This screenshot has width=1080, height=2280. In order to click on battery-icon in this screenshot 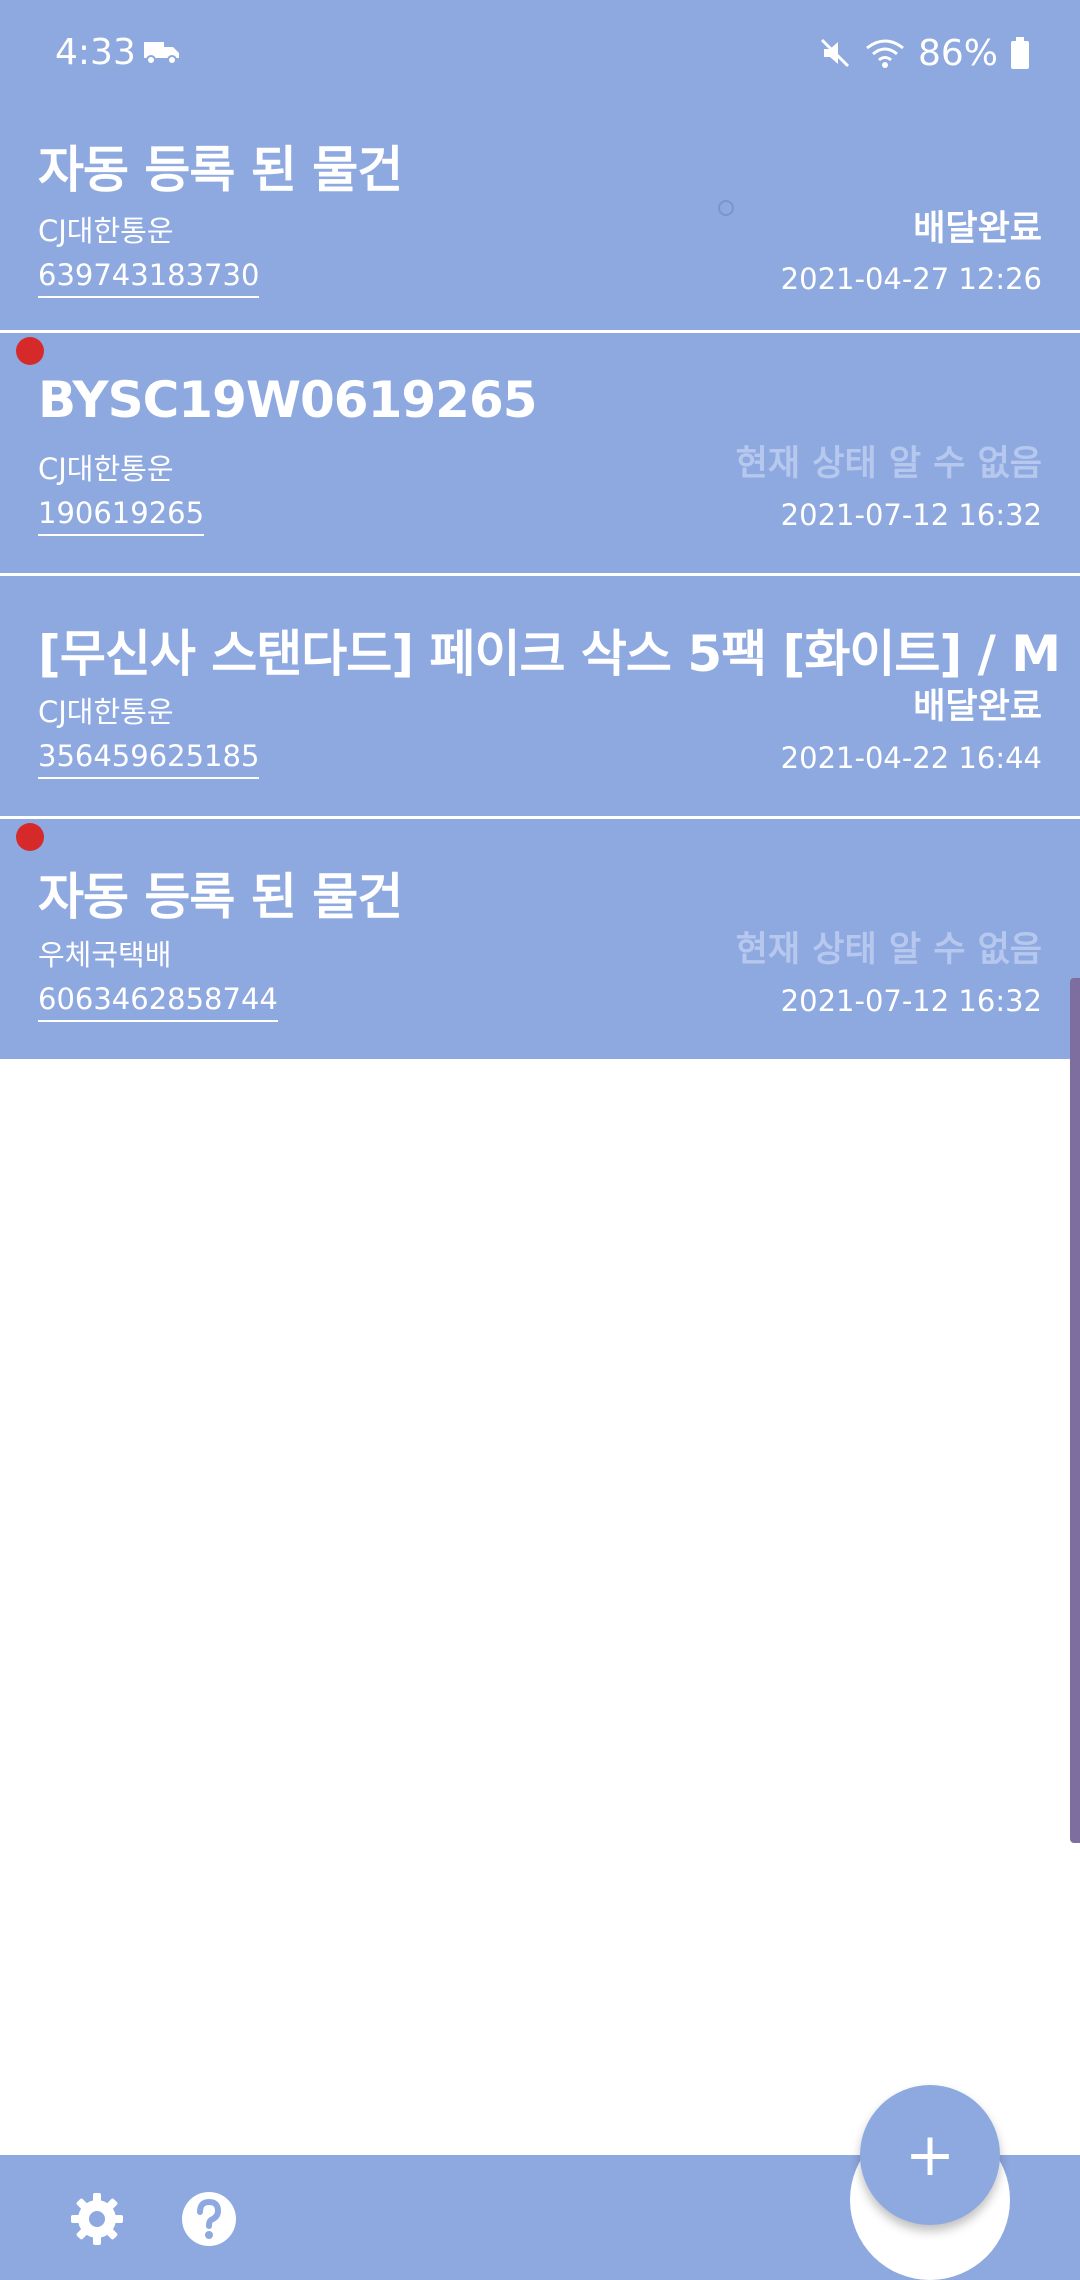, I will do `click(1020, 53)`.